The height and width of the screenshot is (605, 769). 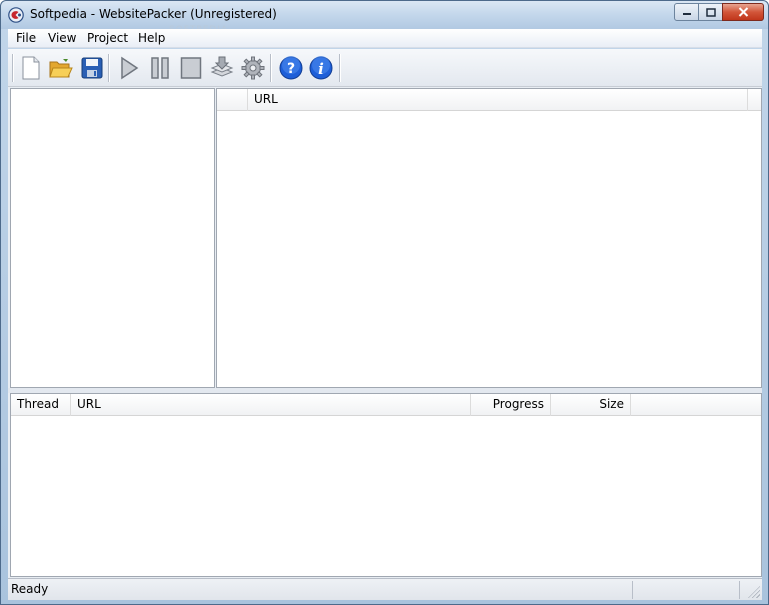 I want to click on about-button: i, so click(x=321, y=68).